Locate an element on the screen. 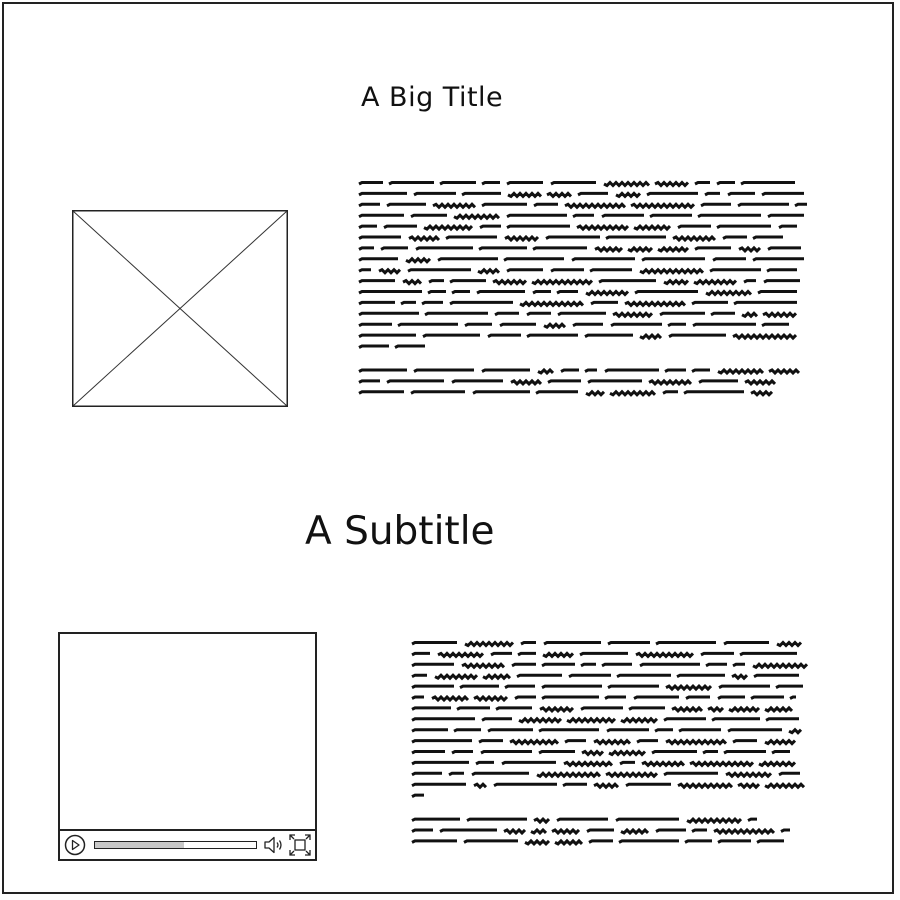  video-controls-bar is located at coordinates (187, 844).